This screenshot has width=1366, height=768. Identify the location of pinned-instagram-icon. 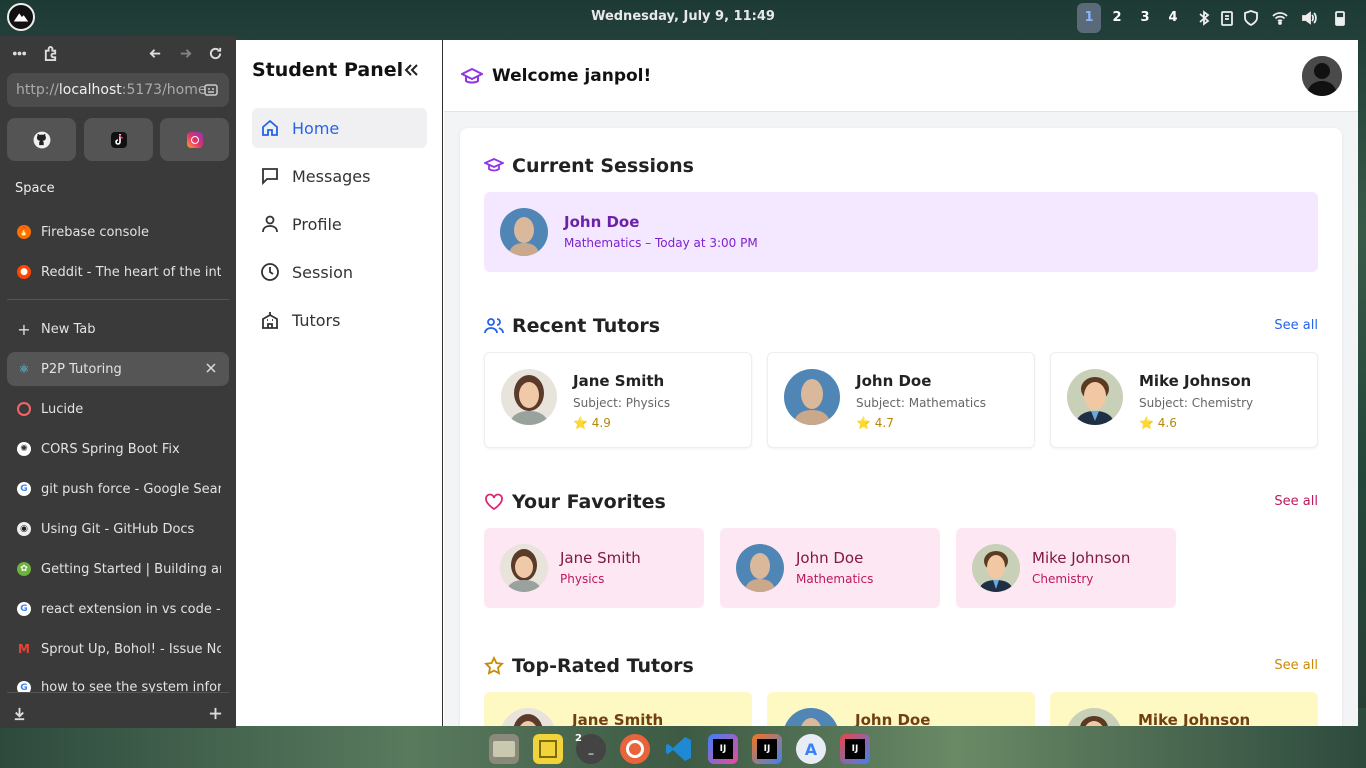
(194, 139).